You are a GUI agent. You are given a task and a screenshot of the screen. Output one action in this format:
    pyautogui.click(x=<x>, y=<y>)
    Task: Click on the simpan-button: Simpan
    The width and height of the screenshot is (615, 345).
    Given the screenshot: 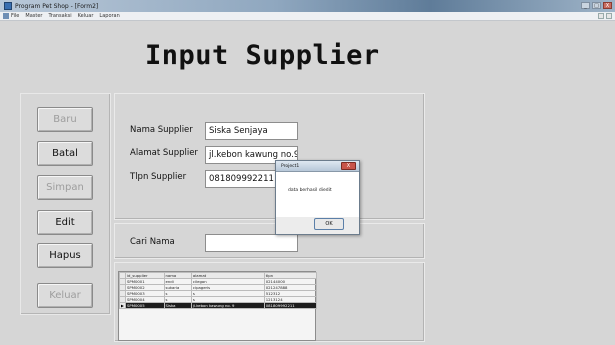 What is the action you would take?
    pyautogui.click(x=65, y=187)
    